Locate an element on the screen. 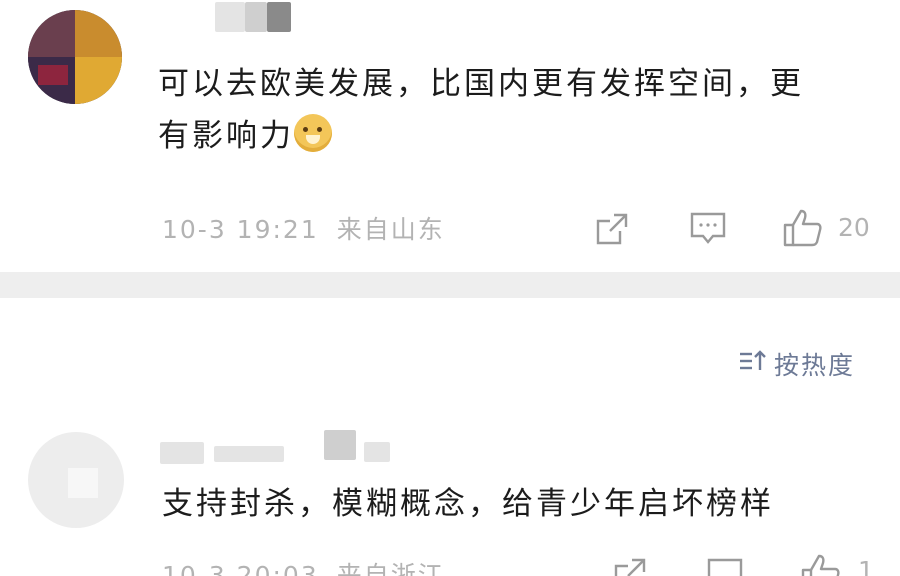 The image size is (900, 576). comment-meta: 10-3 20:03 来自浙江 is located at coordinates (303, 566).